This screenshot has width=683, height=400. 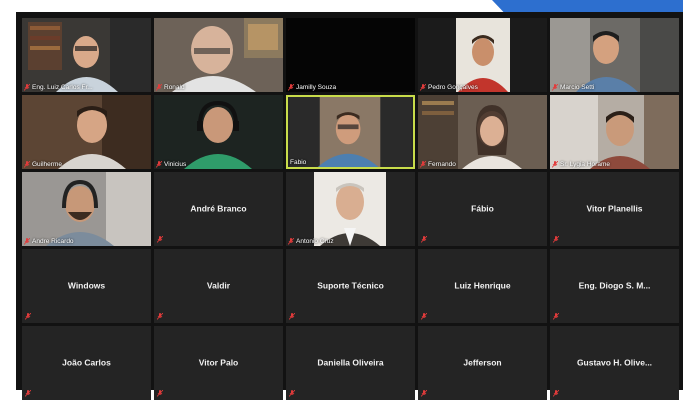 I want to click on participant-name: André Branco, so click(x=218, y=208).